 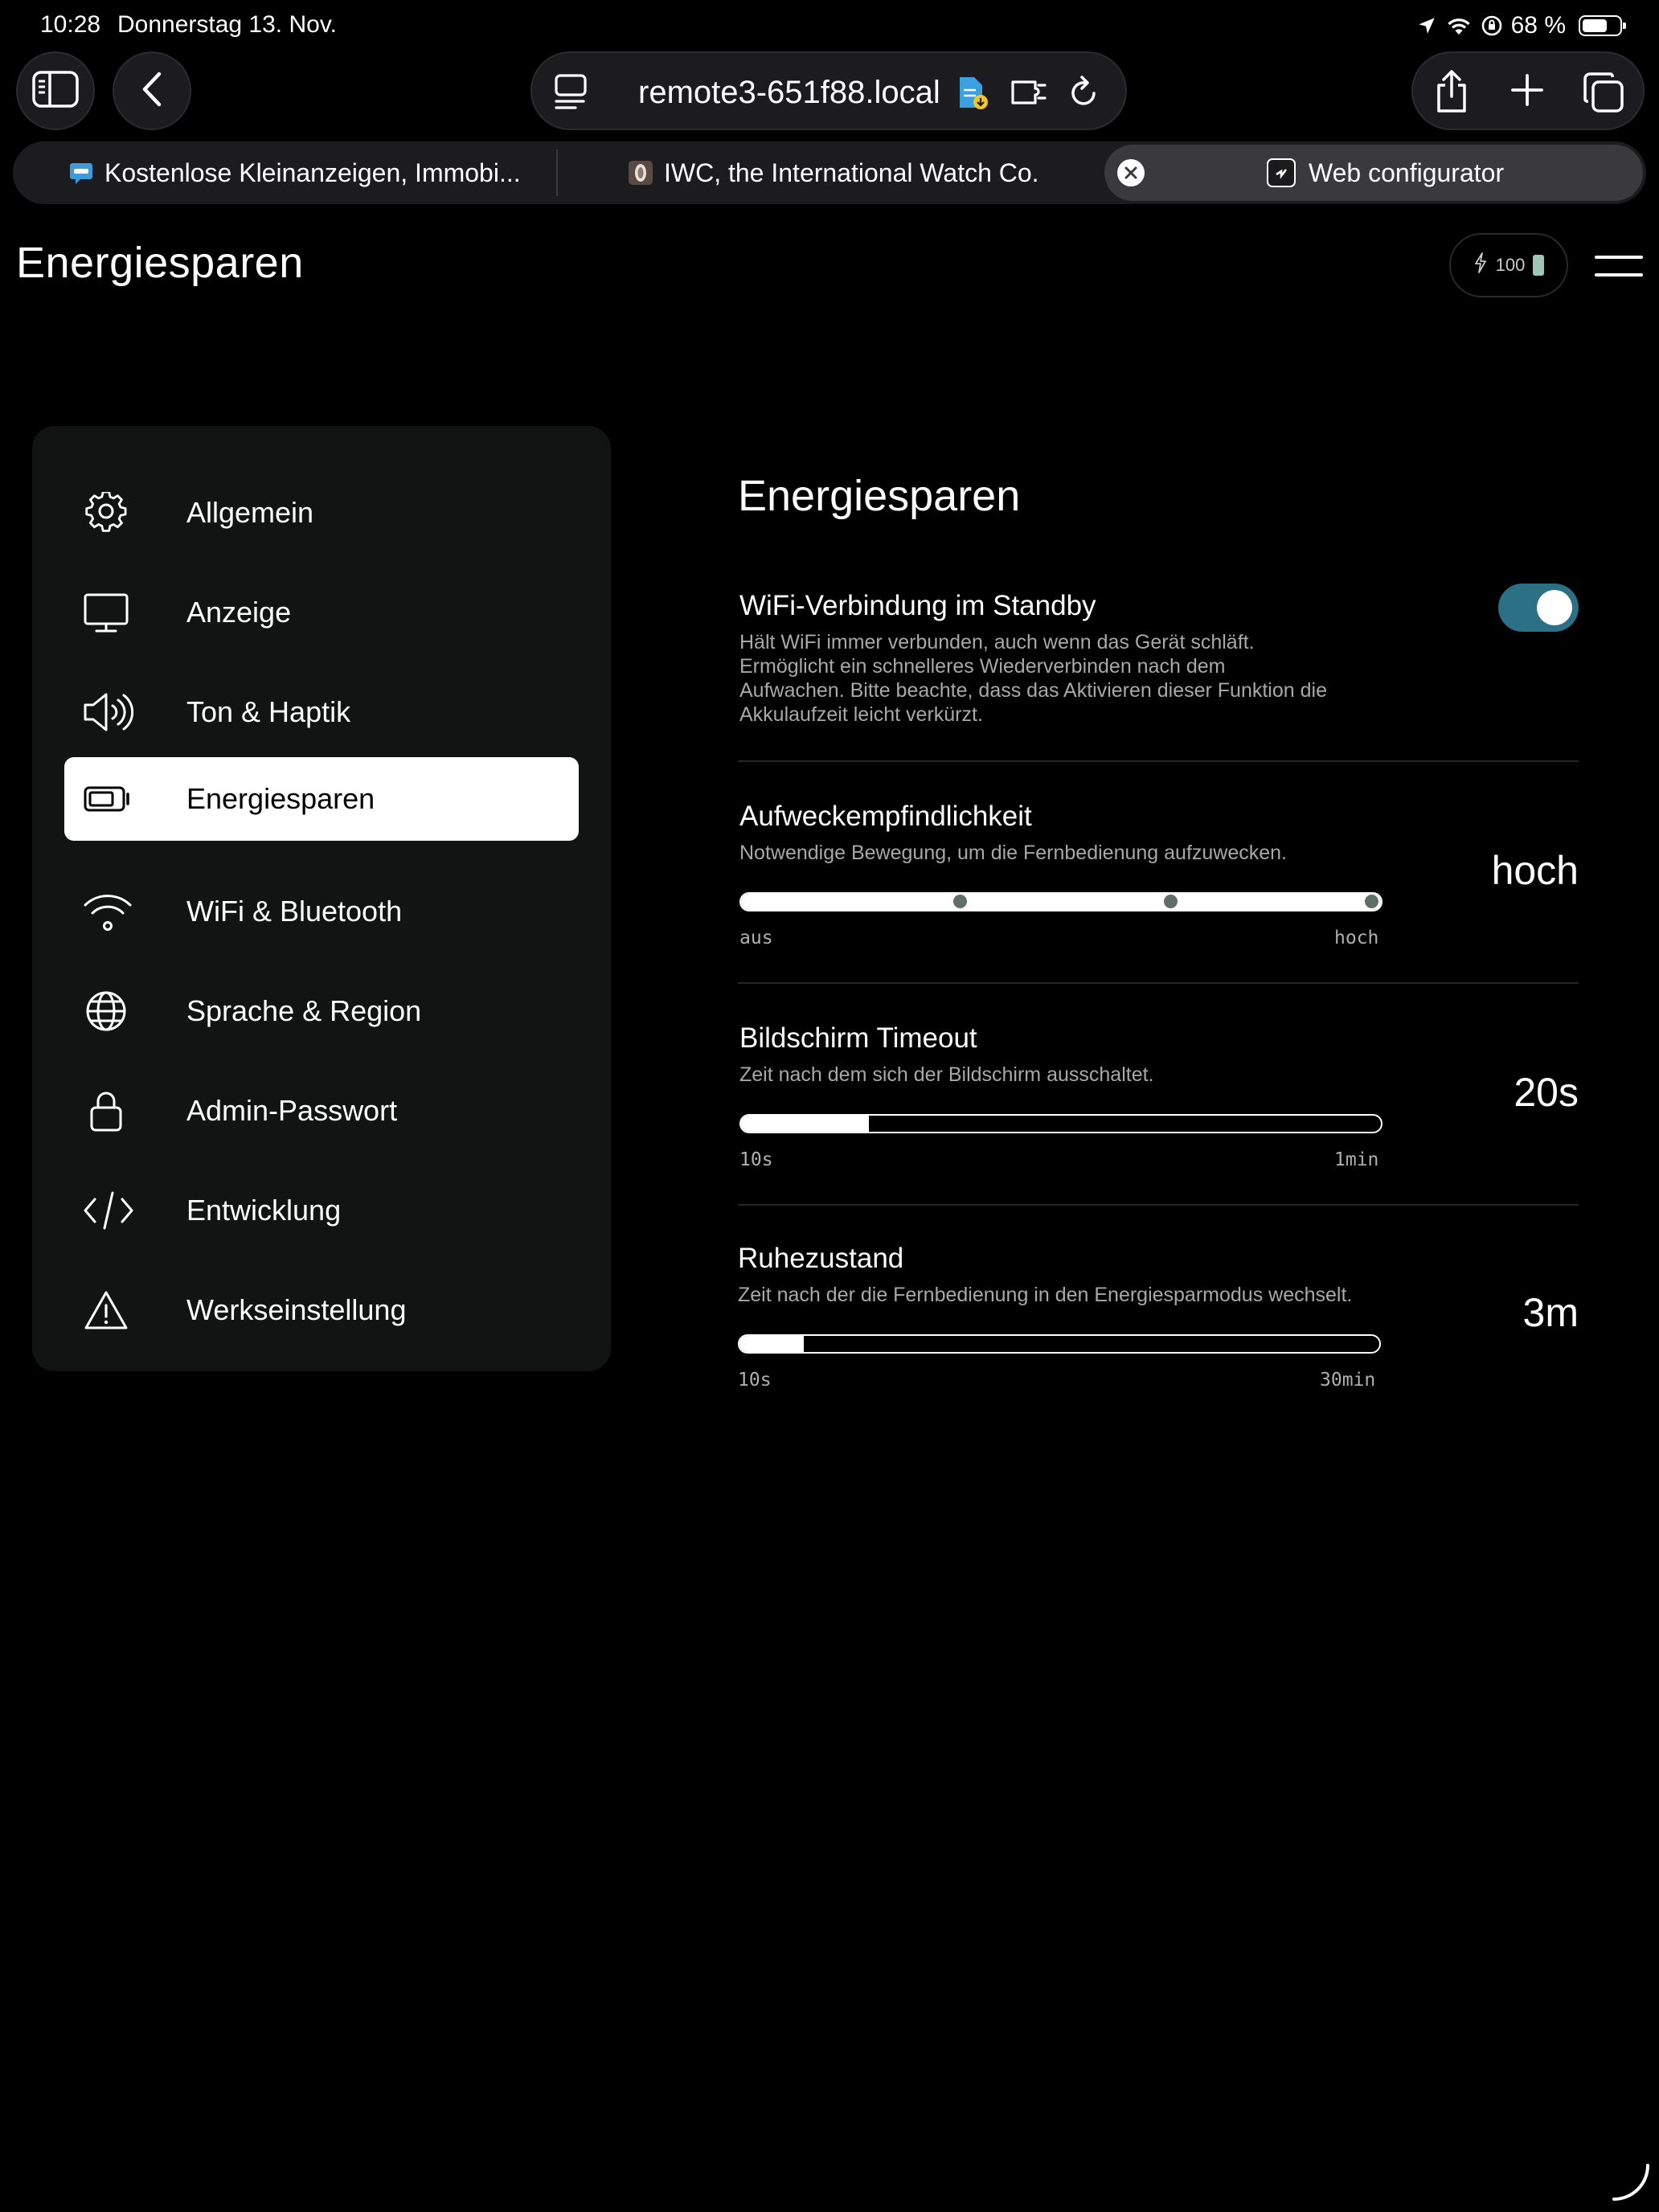 I want to click on battery-level-bar, so click(x=1539, y=265).